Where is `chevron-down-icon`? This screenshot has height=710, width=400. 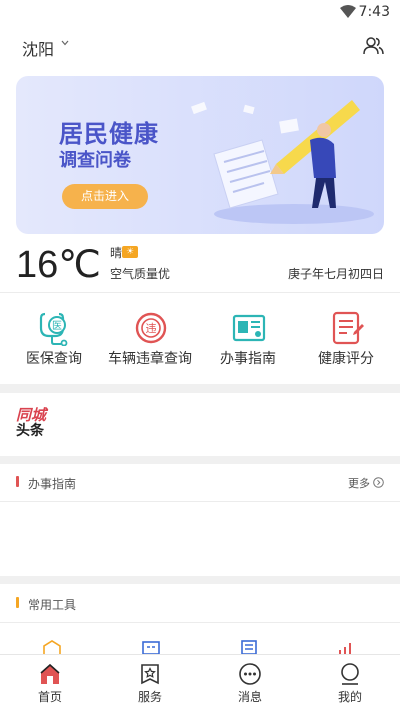 chevron-down-icon is located at coordinates (65, 43).